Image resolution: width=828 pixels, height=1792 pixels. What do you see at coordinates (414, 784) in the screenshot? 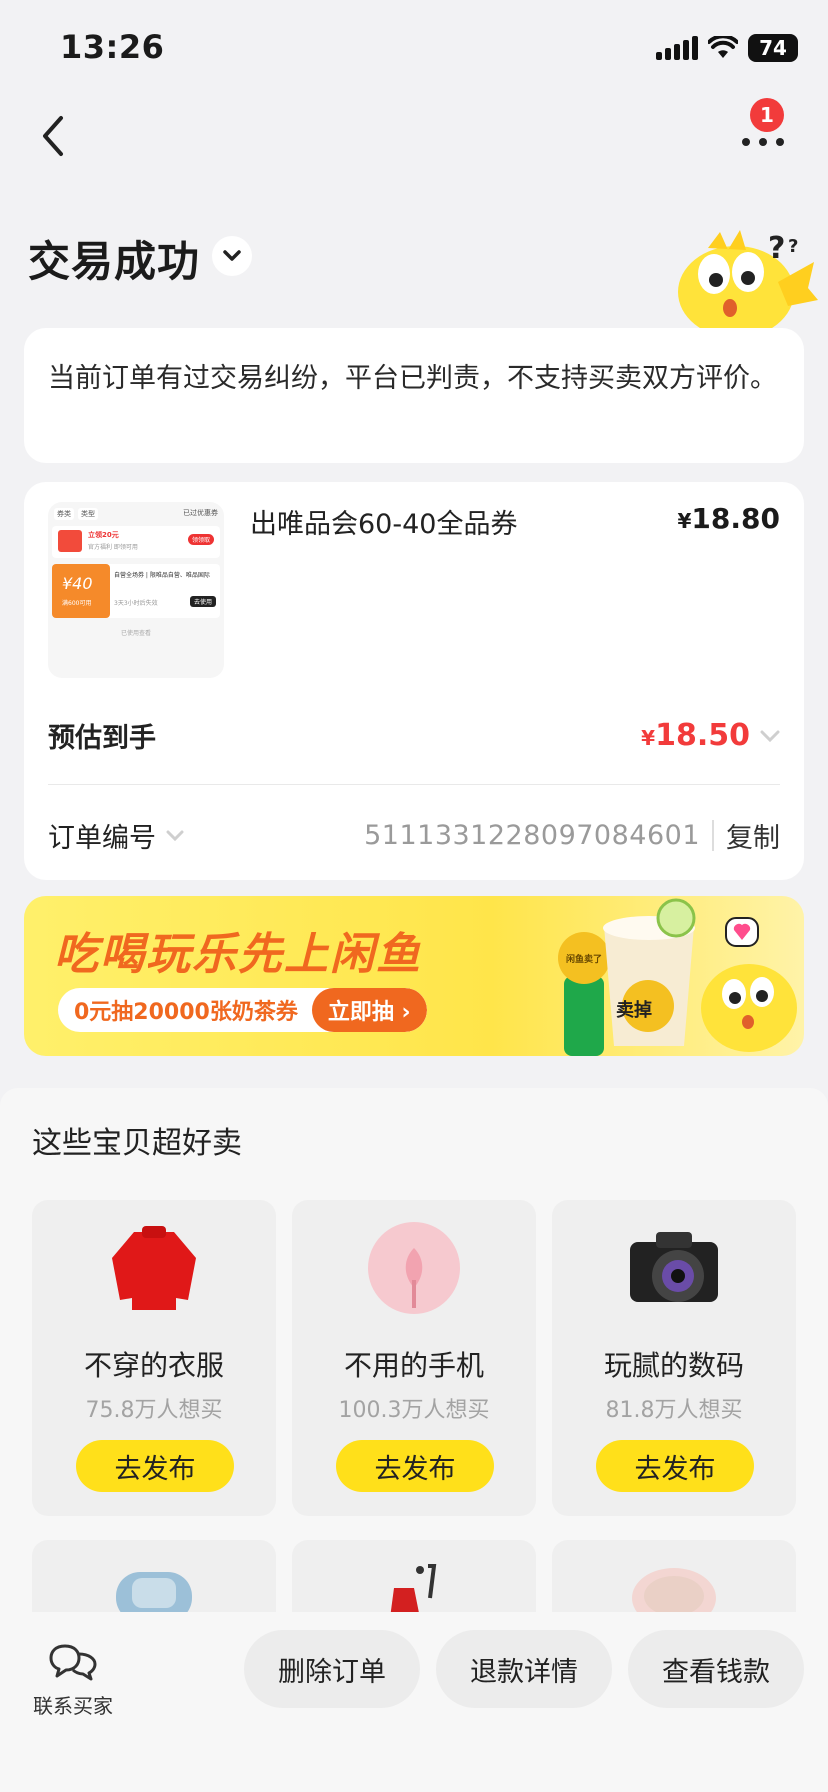
I see `divider` at bounding box center [414, 784].